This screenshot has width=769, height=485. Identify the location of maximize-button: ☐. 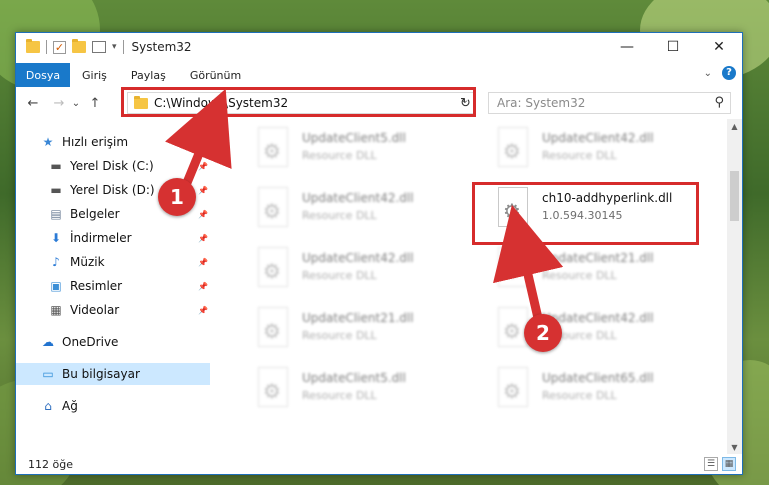
(673, 47).